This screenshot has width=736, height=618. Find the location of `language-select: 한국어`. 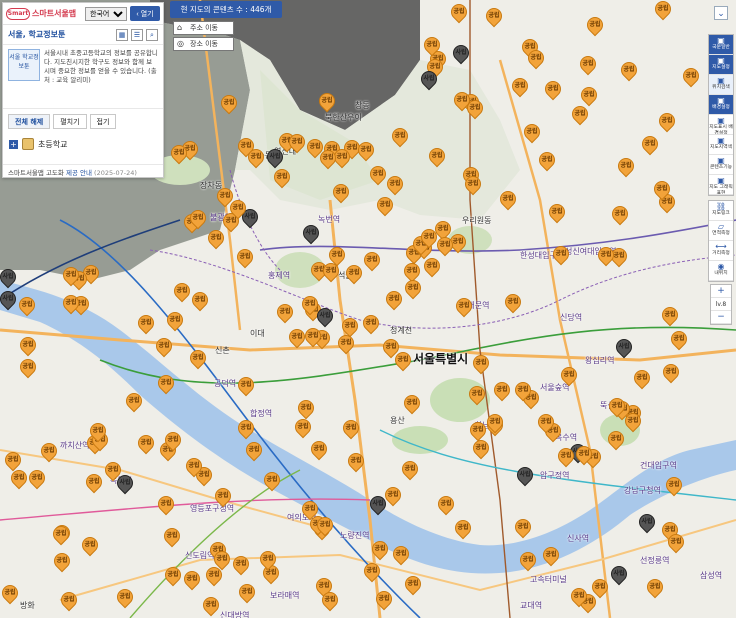

language-select: 한국어 is located at coordinates (106, 13).